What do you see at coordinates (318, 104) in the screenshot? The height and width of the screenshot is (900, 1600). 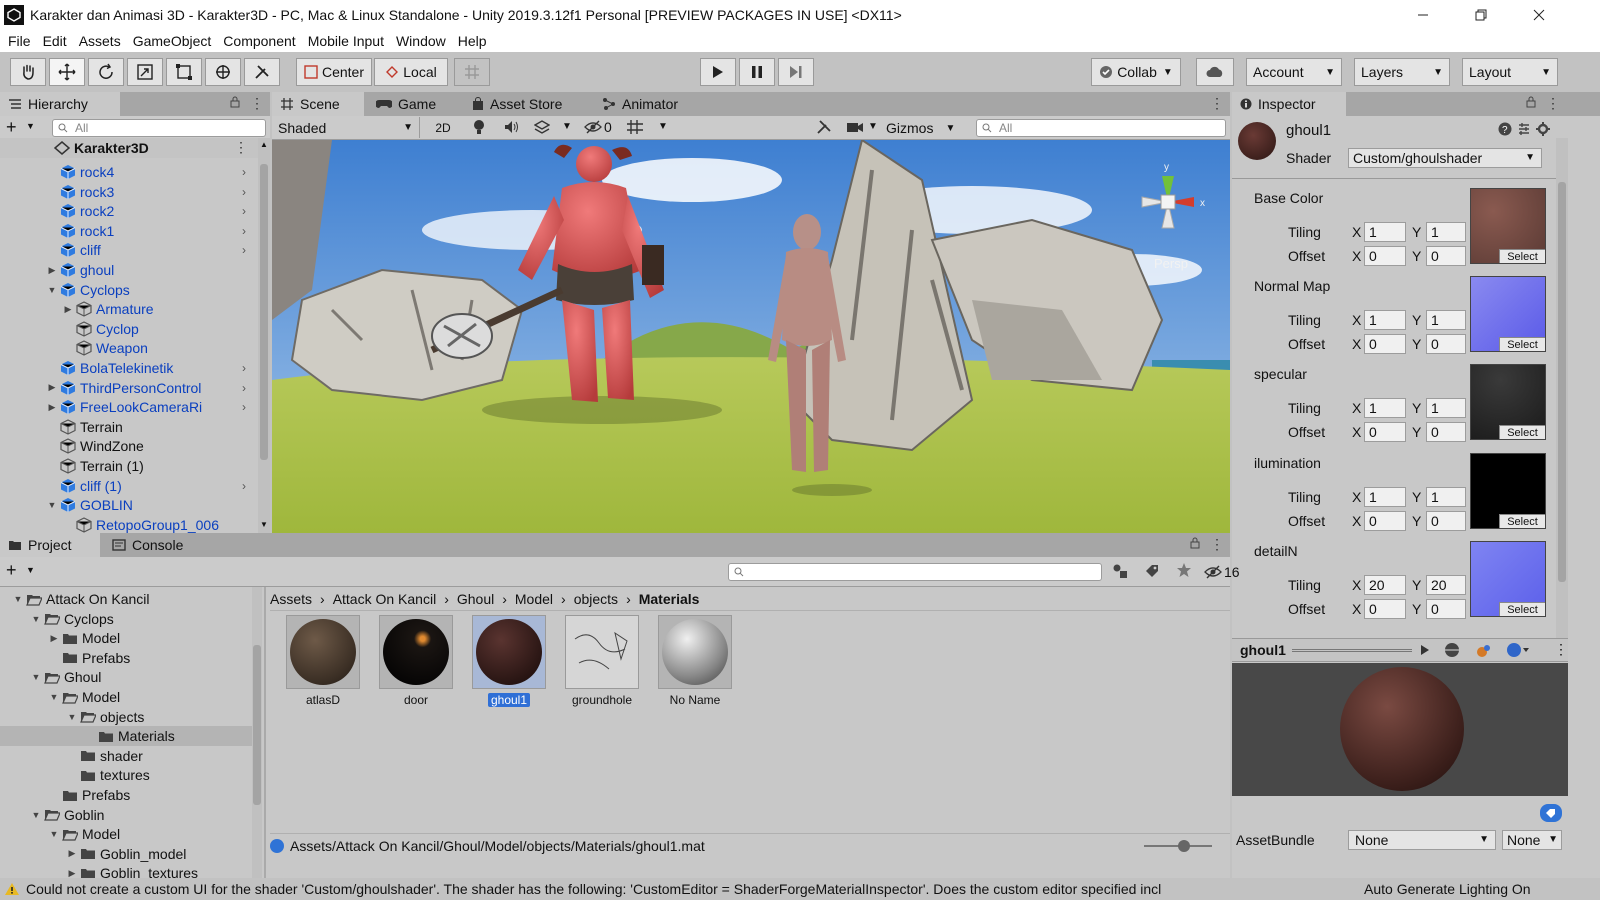 I see `tab-scene: Scene` at bounding box center [318, 104].